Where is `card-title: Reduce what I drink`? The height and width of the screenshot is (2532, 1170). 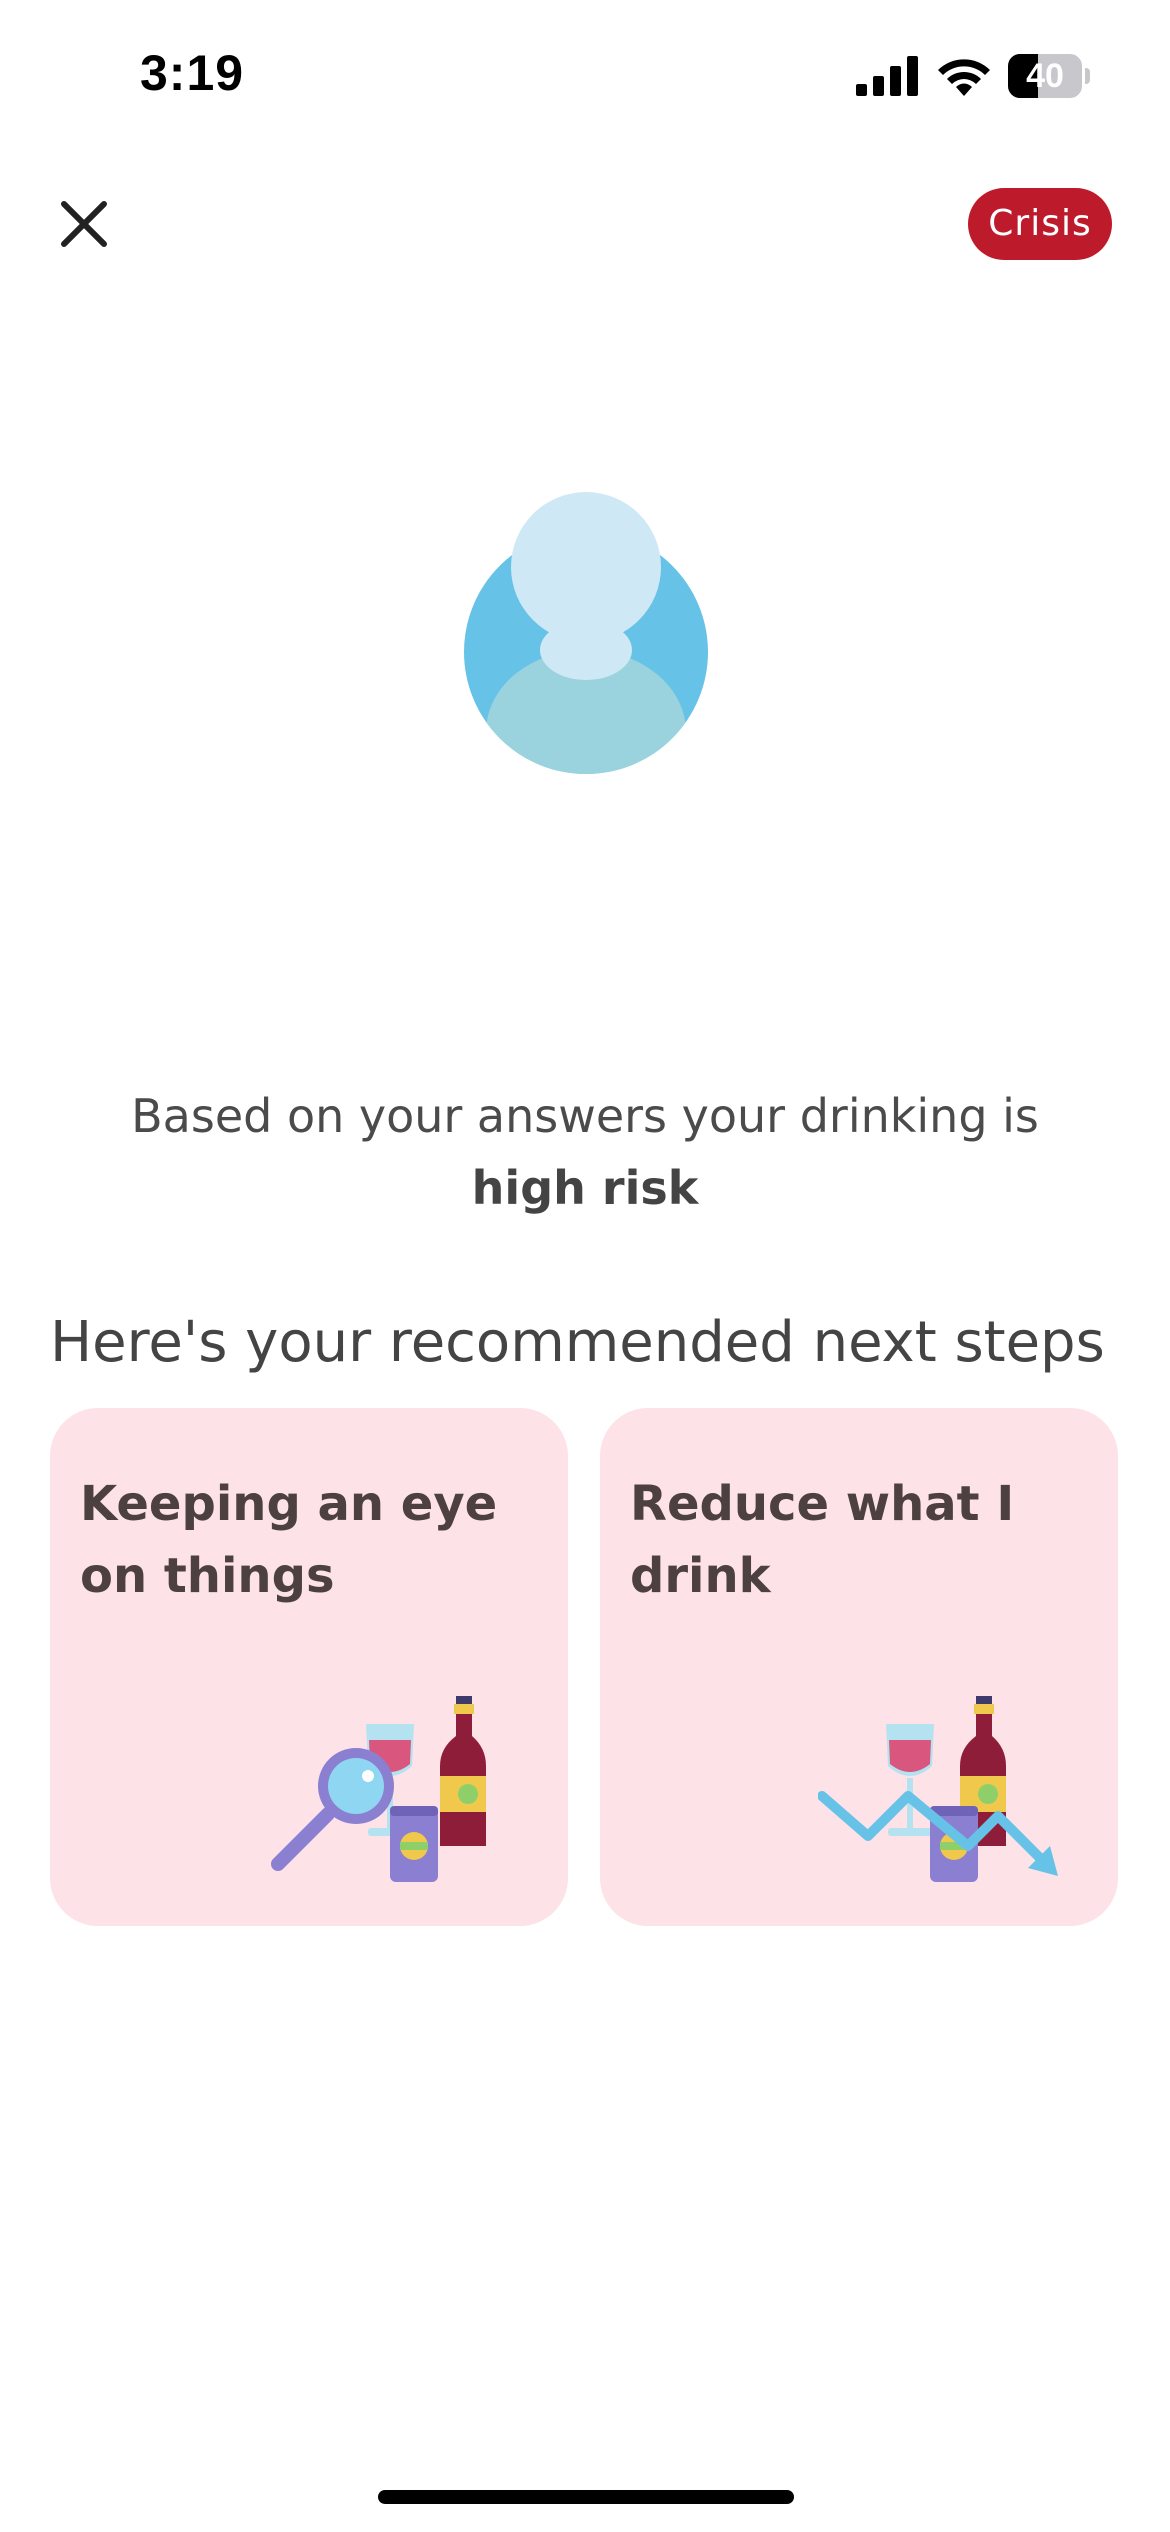 card-title: Reduce what I drink is located at coordinates (822, 1540).